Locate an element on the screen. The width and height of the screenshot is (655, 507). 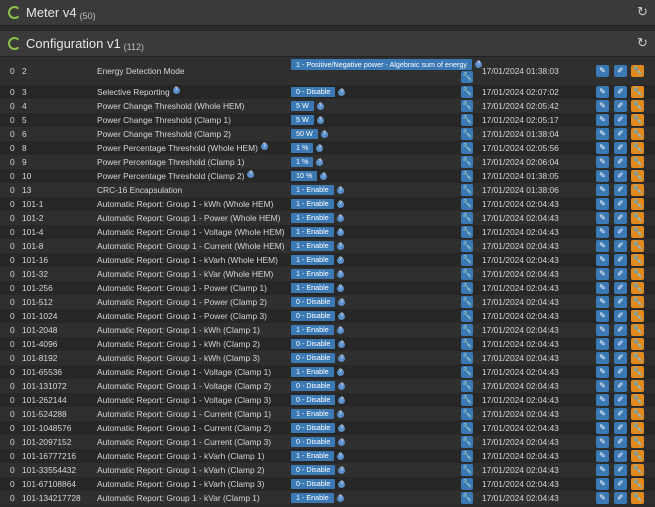
value-select: 50 W is located at coordinates (304, 134).